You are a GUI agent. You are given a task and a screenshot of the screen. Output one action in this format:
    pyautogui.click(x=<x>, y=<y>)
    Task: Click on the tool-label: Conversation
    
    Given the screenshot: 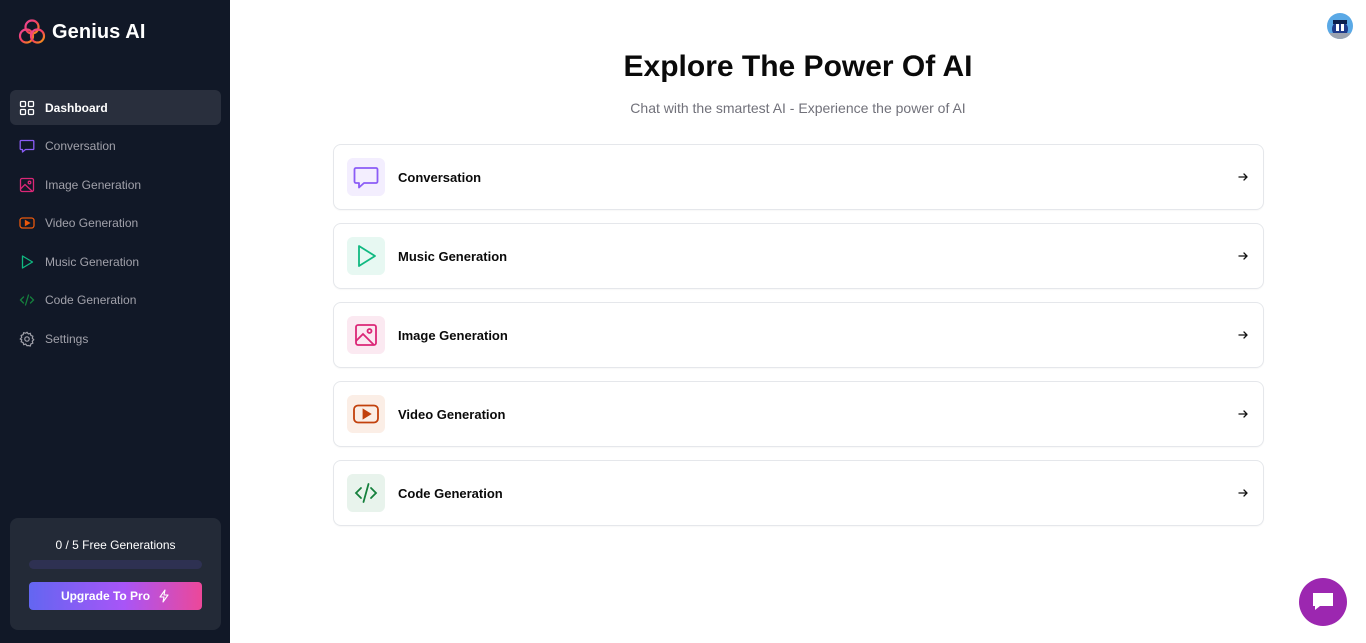 What is the action you would take?
    pyautogui.click(x=440, y=177)
    